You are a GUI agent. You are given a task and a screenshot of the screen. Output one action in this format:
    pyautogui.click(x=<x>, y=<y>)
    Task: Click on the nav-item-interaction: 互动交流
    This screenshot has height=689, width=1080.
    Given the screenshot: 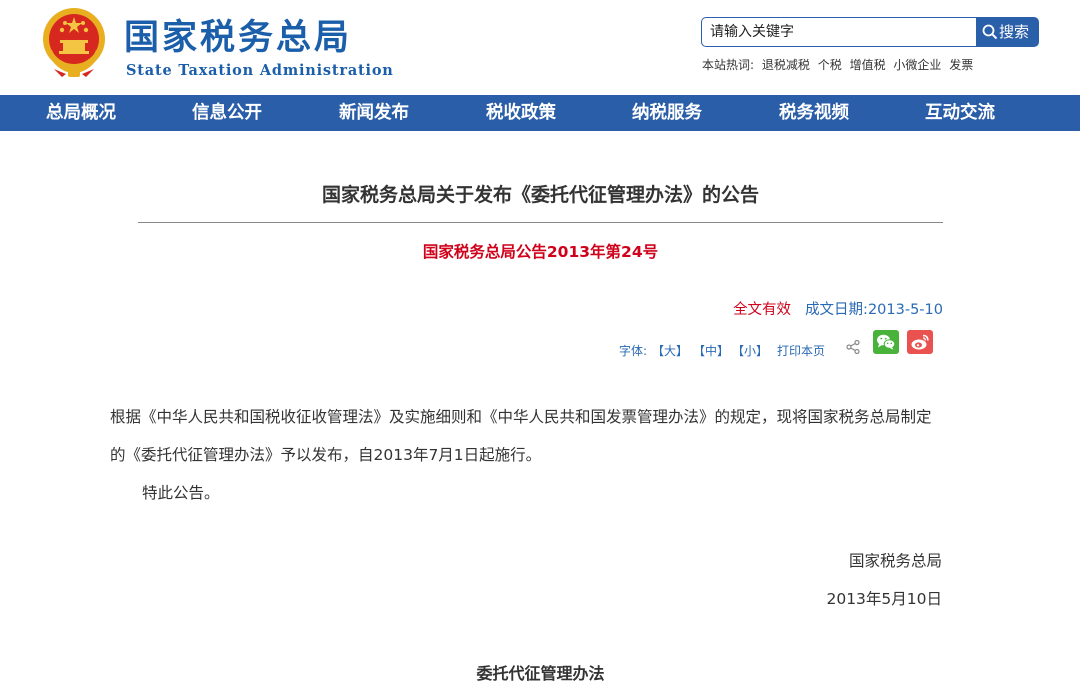 What is the action you would take?
    pyautogui.click(x=960, y=113)
    